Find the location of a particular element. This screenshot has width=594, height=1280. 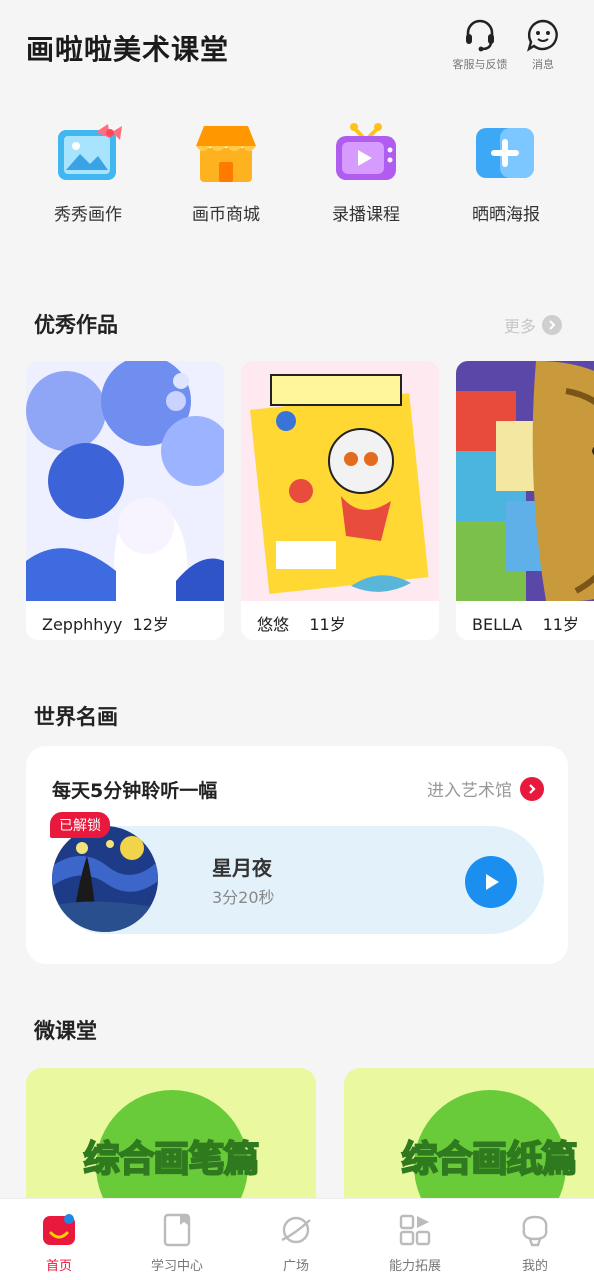

tv-play-icon is located at coordinates (366, 151).